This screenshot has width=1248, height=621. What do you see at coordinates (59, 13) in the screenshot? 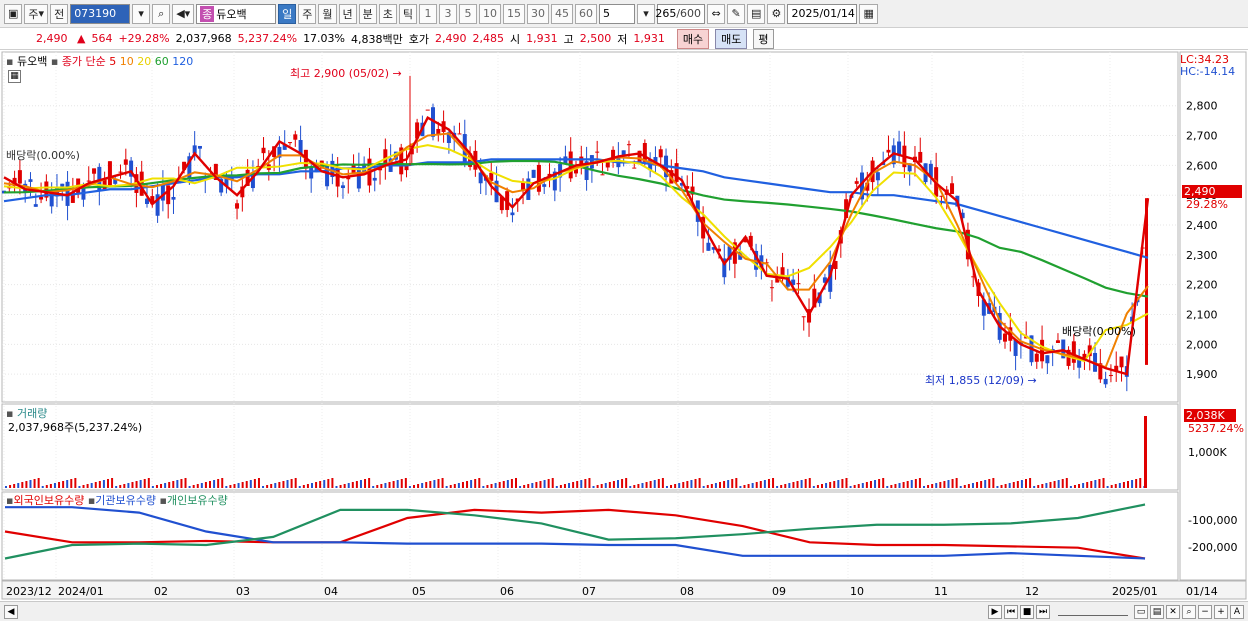
I see `prev-button: 전` at bounding box center [59, 13].